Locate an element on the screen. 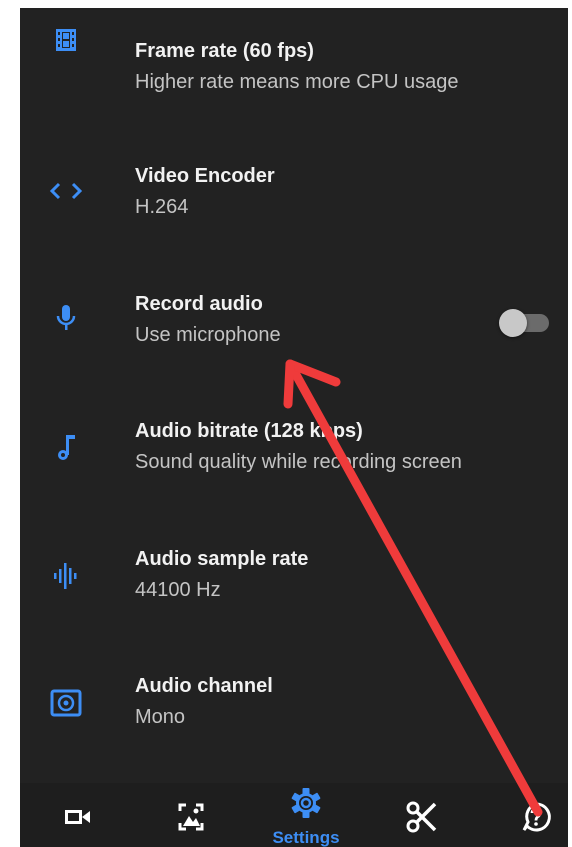  nav-record is located at coordinates (78, 815).